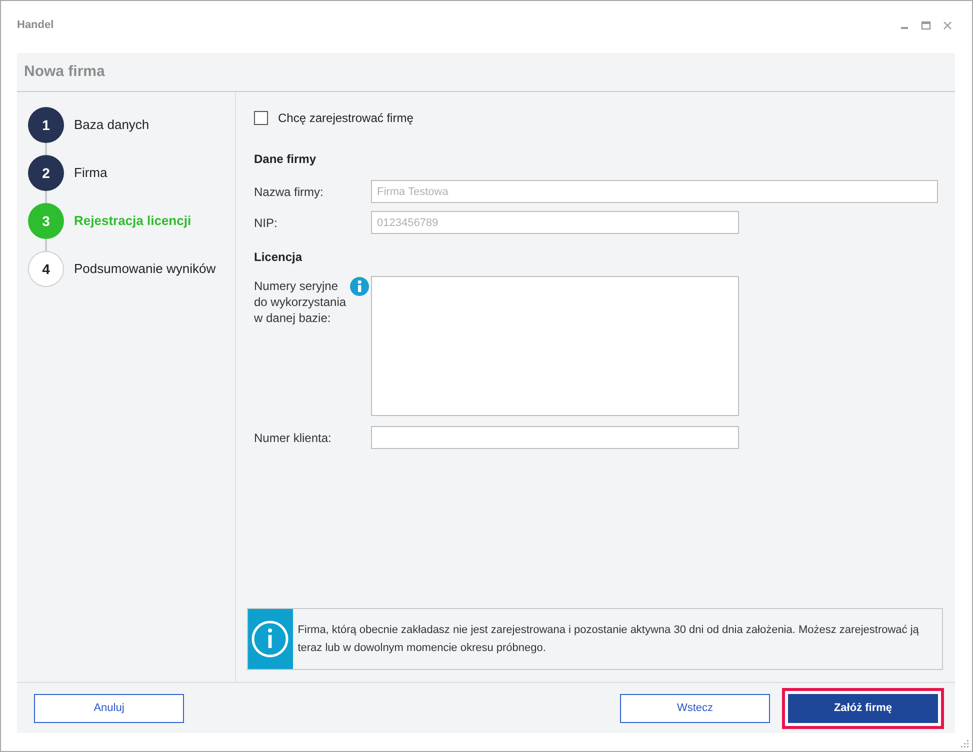  I want to click on maximize-icon, so click(926, 25).